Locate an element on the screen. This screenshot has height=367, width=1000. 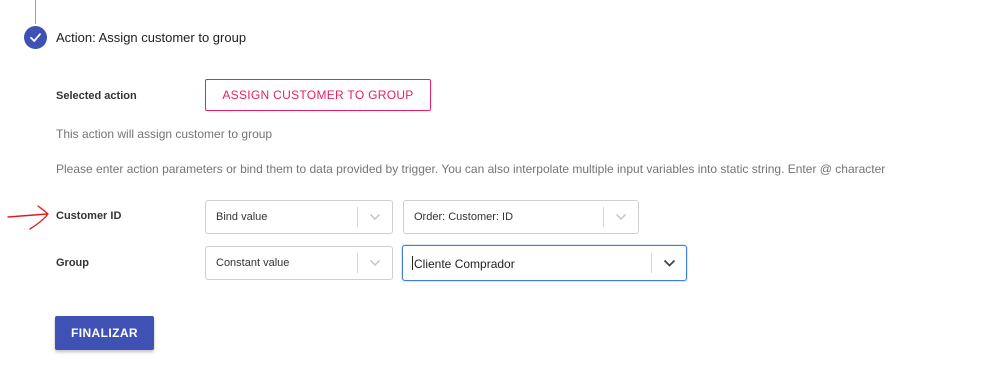
text-cursor is located at coordinates (412, 262).